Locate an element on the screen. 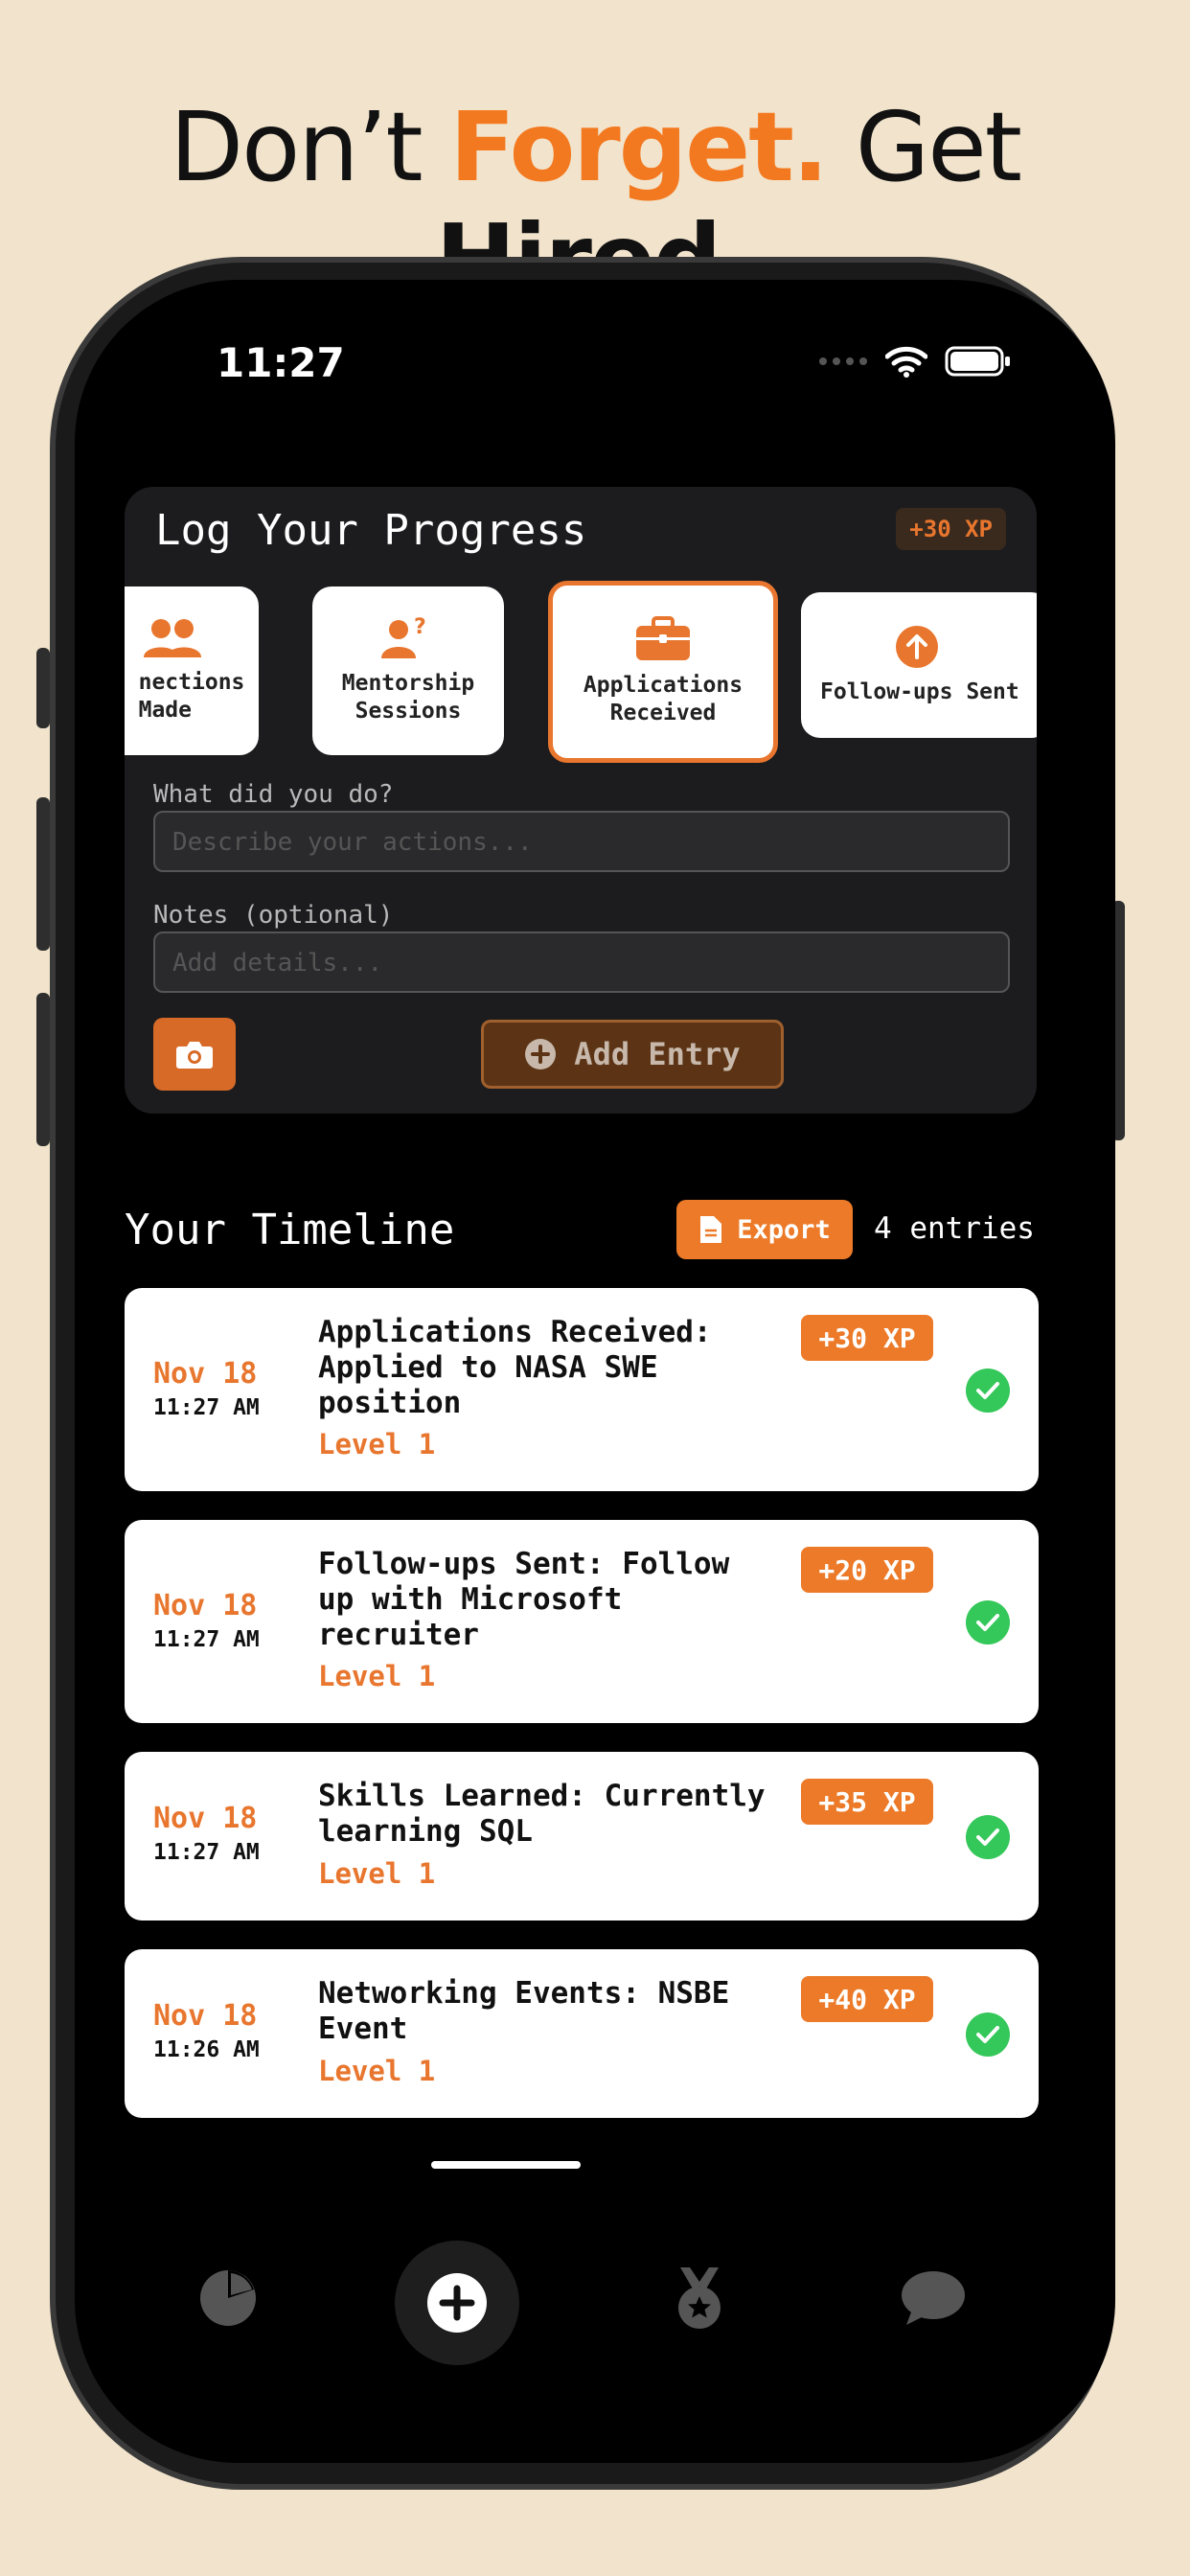 The image size is (1190, 2576). category-label: Made is located at coordinates (165, 711).